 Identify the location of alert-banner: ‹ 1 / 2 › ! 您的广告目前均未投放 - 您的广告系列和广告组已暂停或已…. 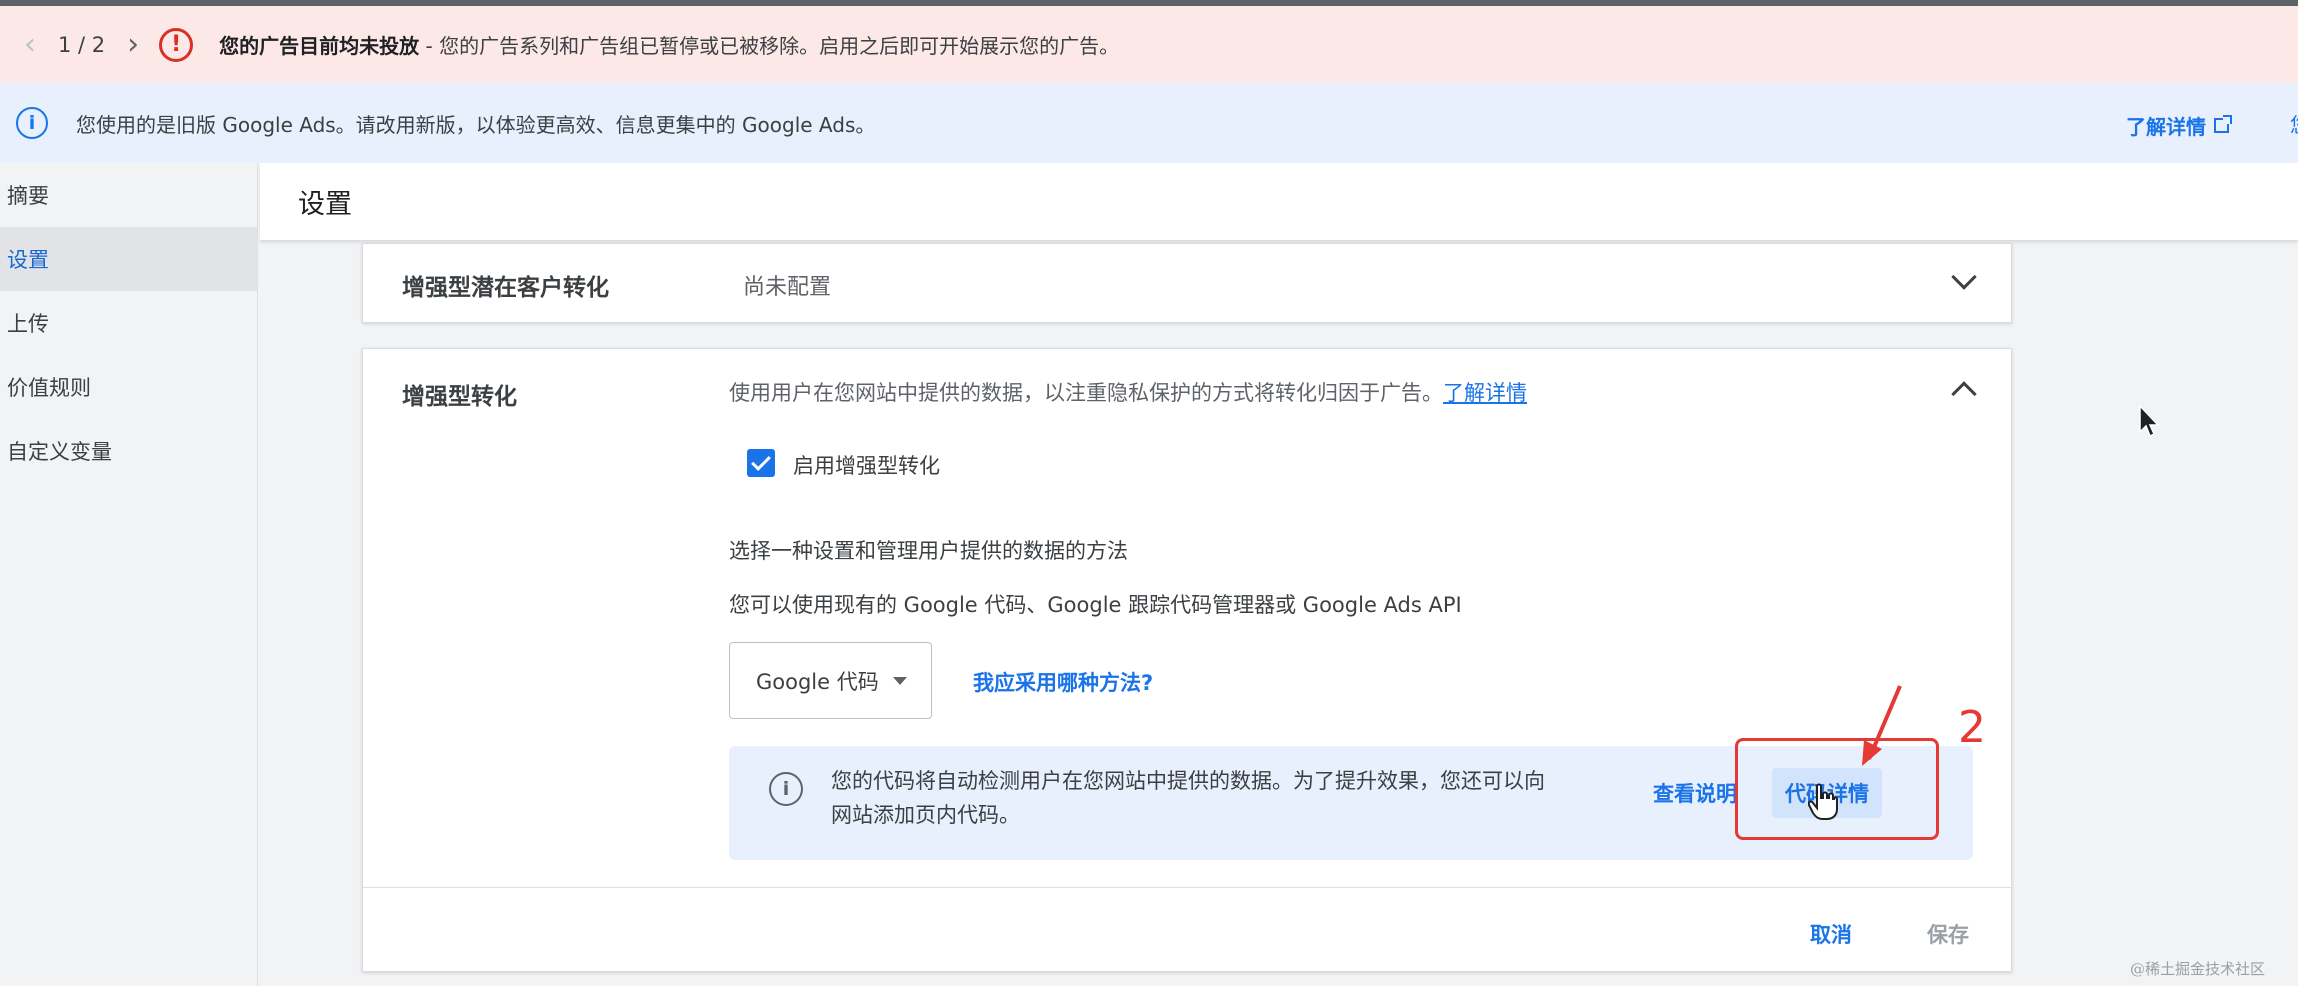
(1149, 44).